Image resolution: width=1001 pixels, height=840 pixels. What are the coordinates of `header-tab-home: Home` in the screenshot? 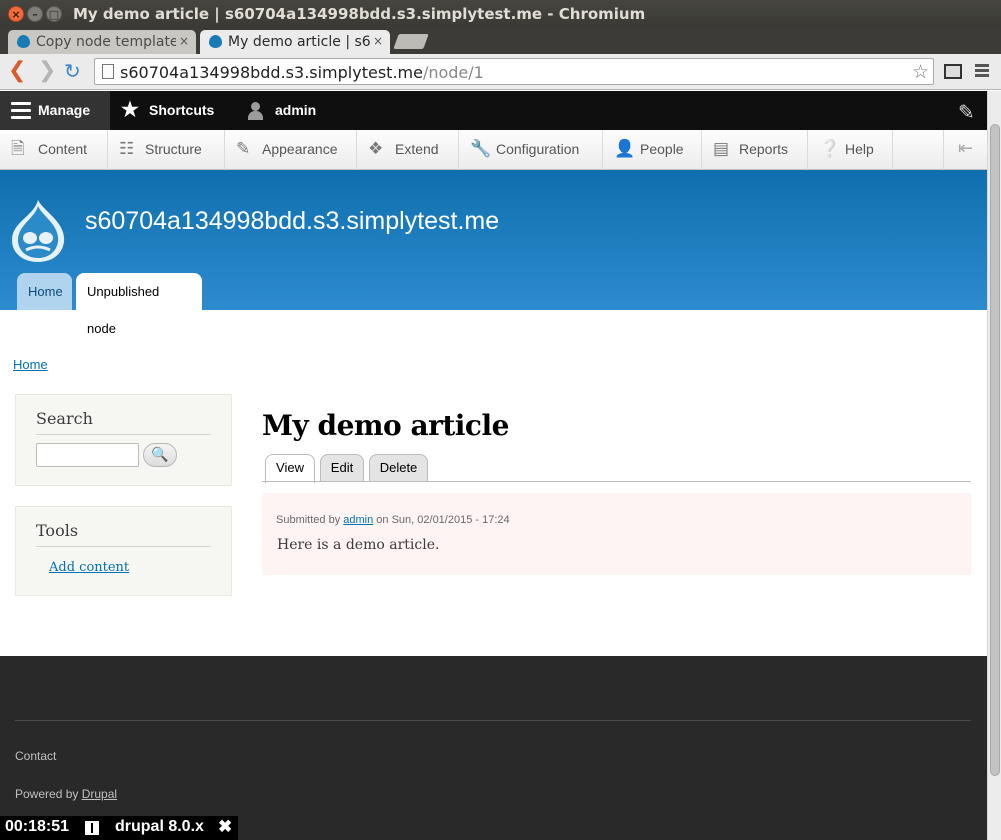 It's located at (44, 291).